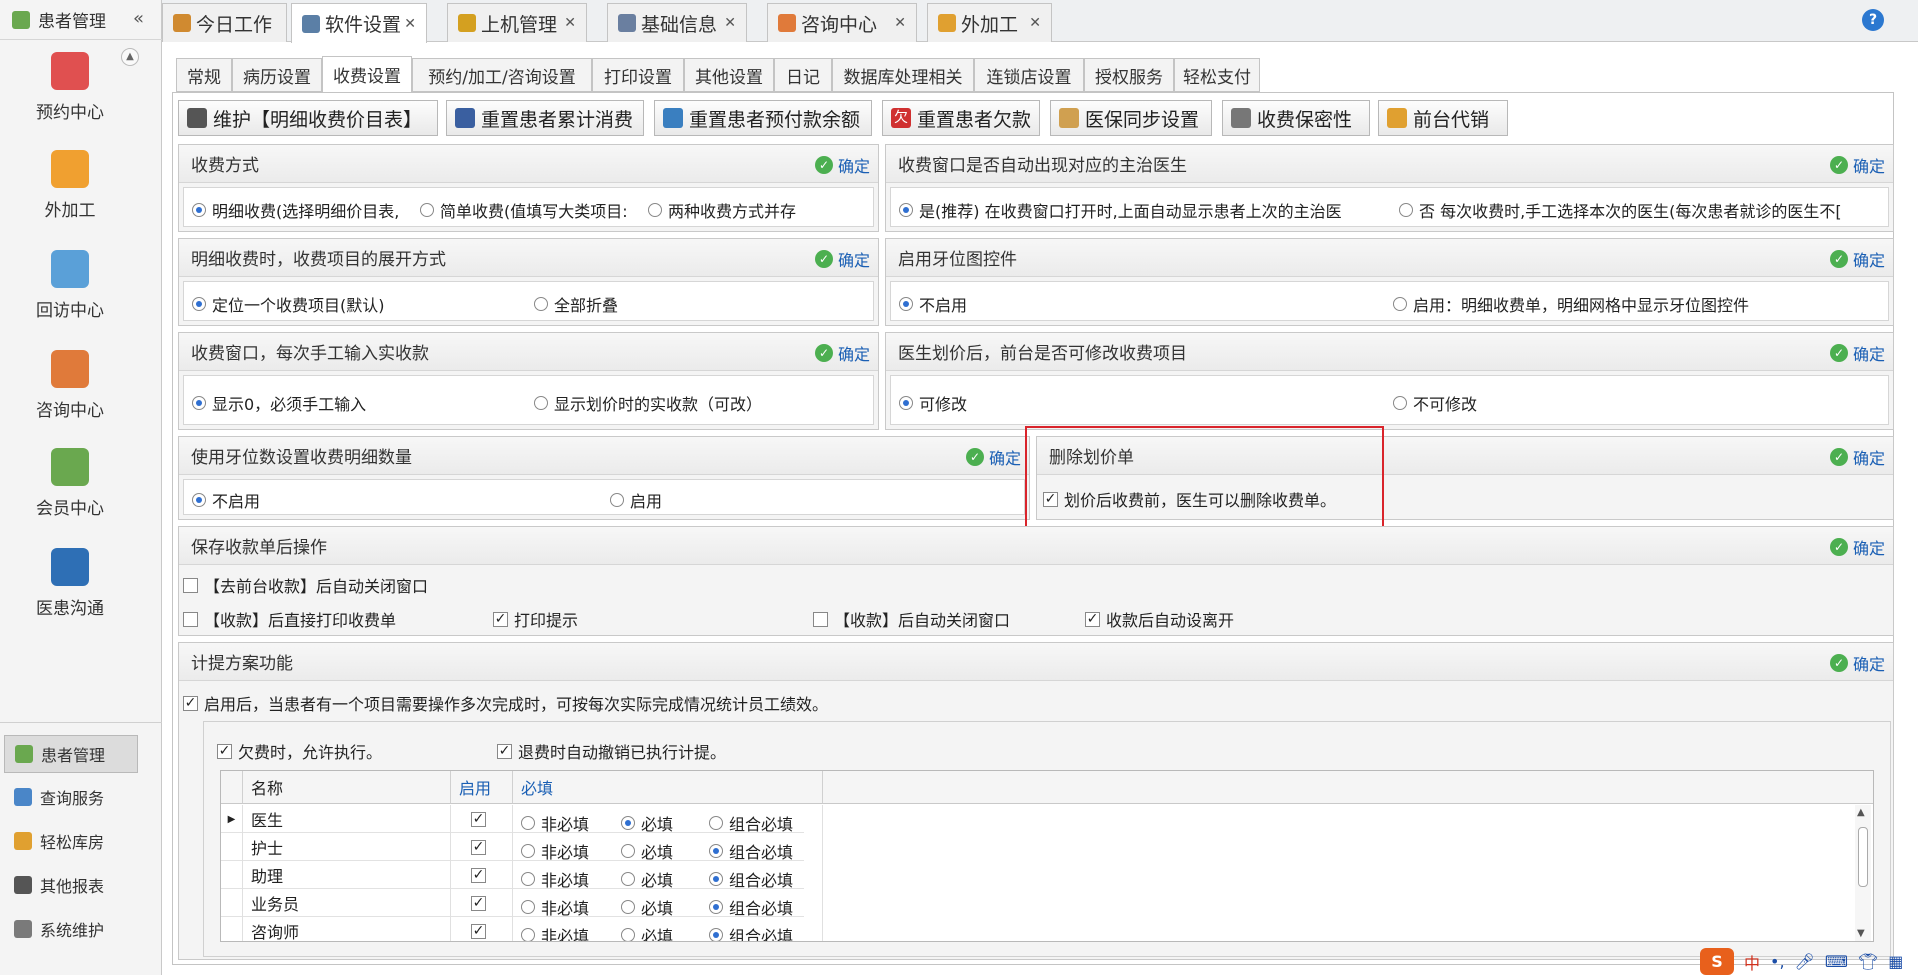 The width and height of the screenshot is (1918, 975). I want to click on checkbox-after-close: 【收款】后自动关闭窗口, so click(911, 619).